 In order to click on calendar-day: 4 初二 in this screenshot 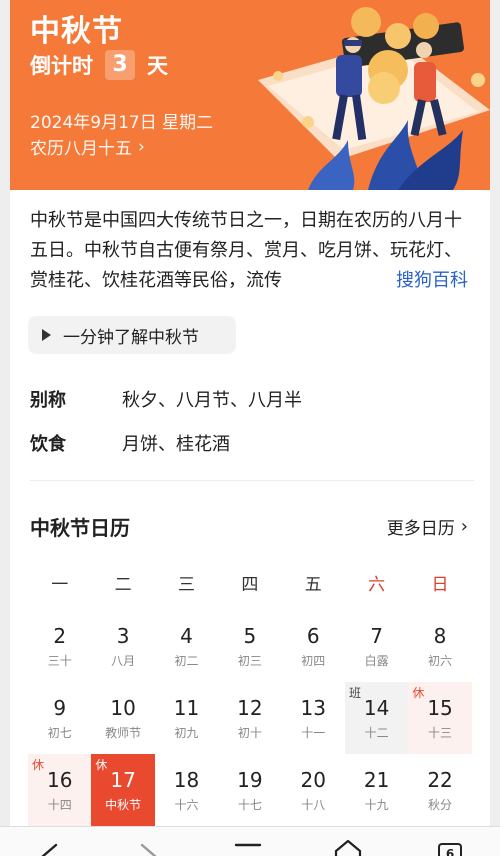, I will do `click(186, 646)`.